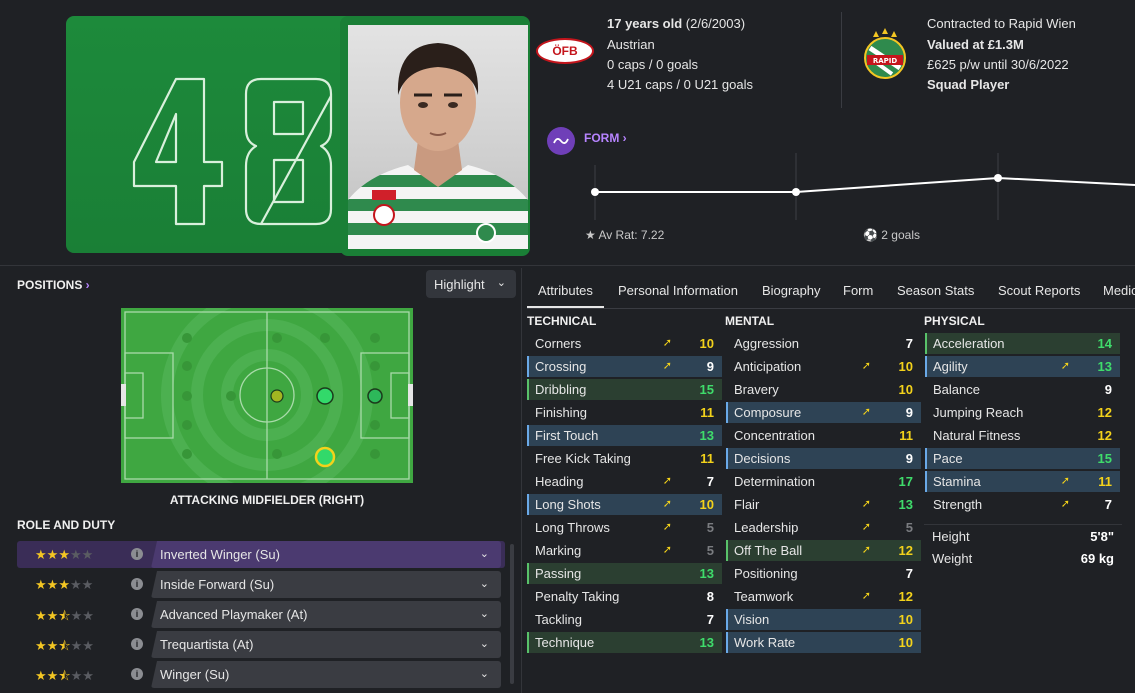  Describe the element at coordinates (326, 554) in the screenshot. I see `role-select: Inverted Winger (Su) ⌄` at that location.